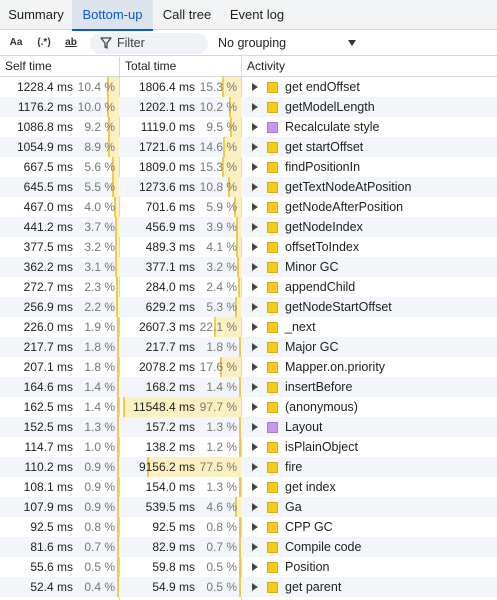 This screenshot has width=497, height=600. Describe the element at coordinates (324, 227) in the screenshot. I see `activity-name: getNodeIndex` at that location.